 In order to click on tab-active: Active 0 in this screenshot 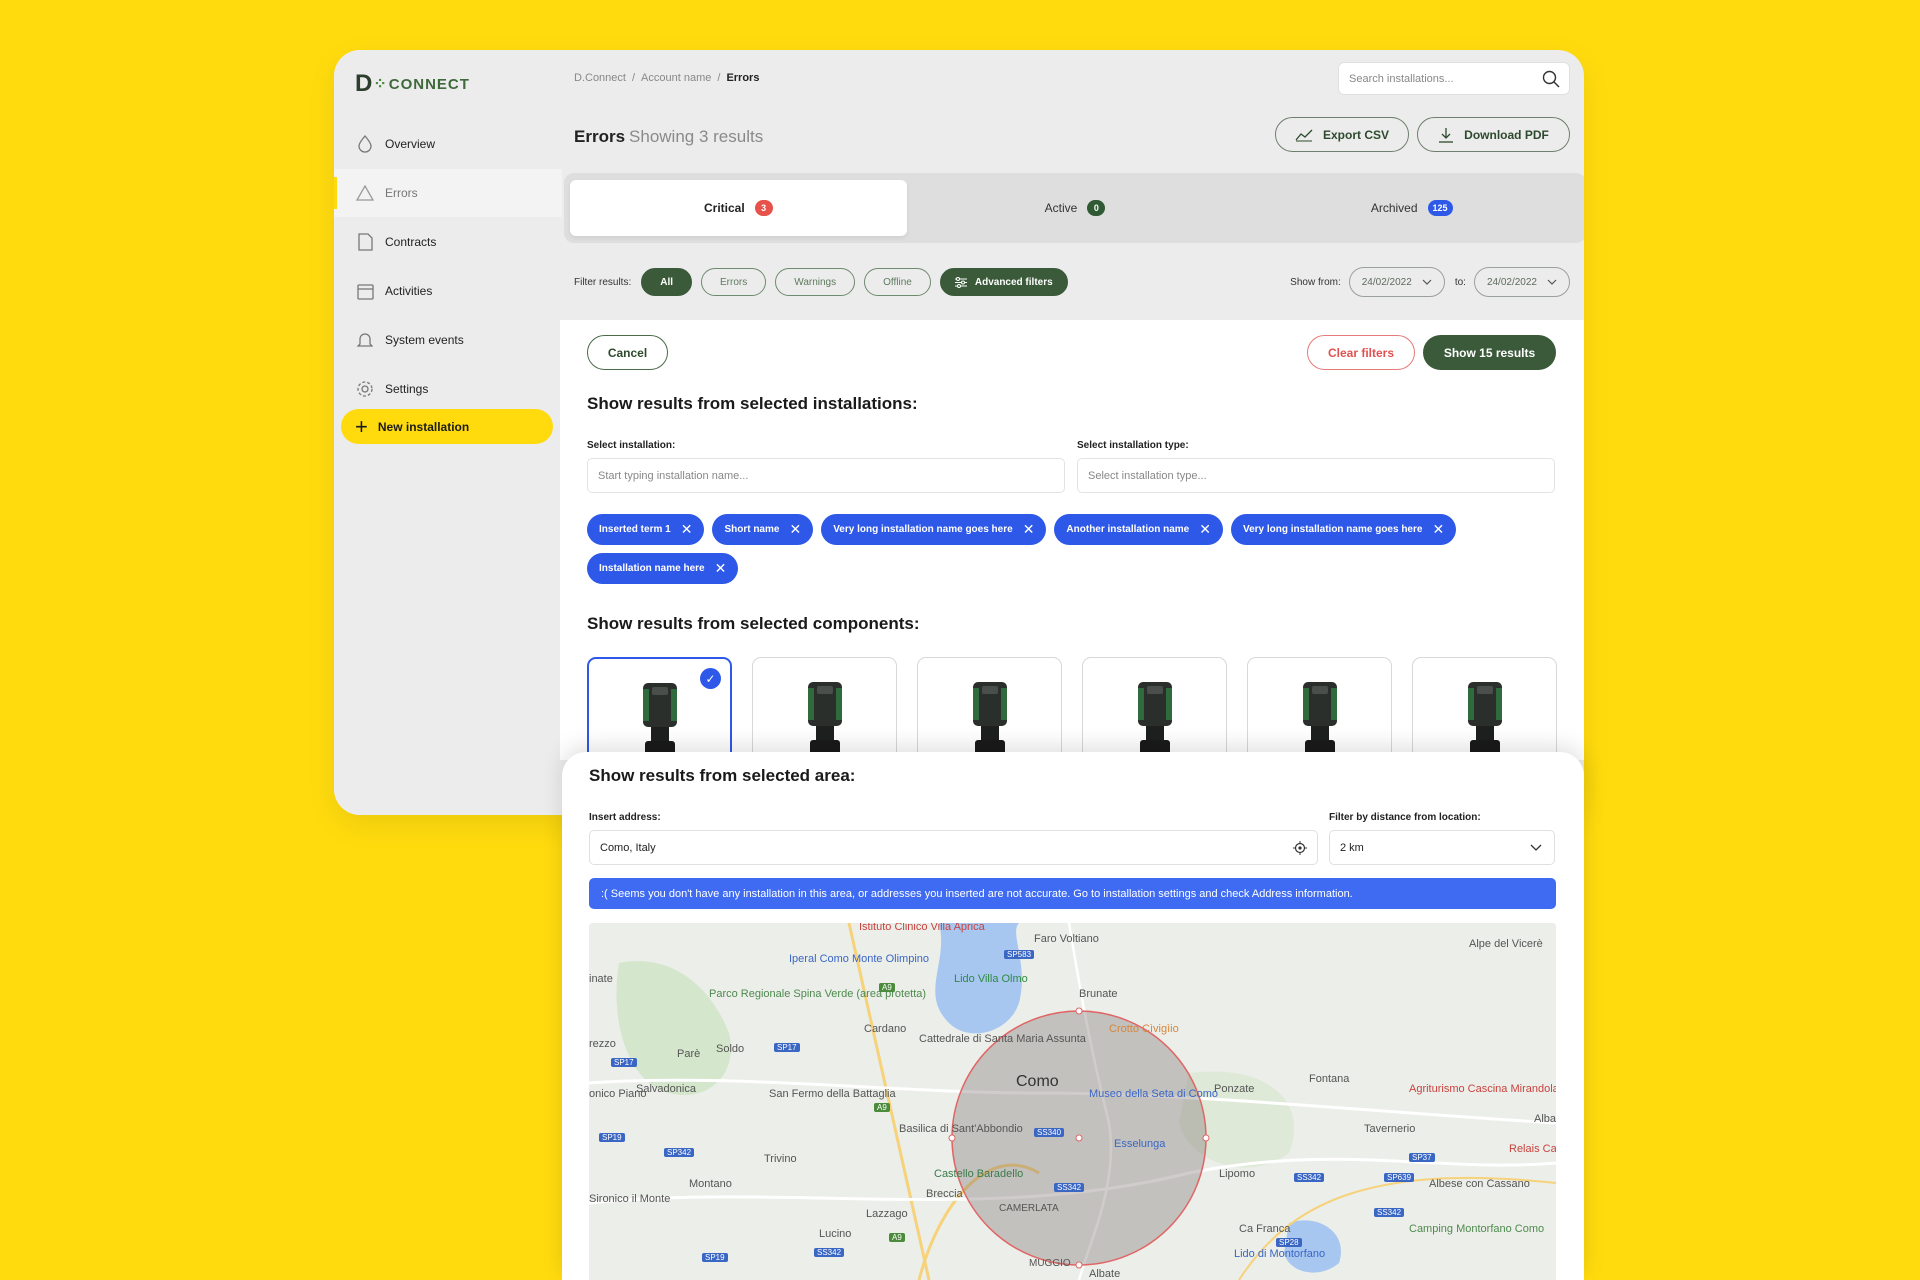, I will do `click(1075, 208)`.